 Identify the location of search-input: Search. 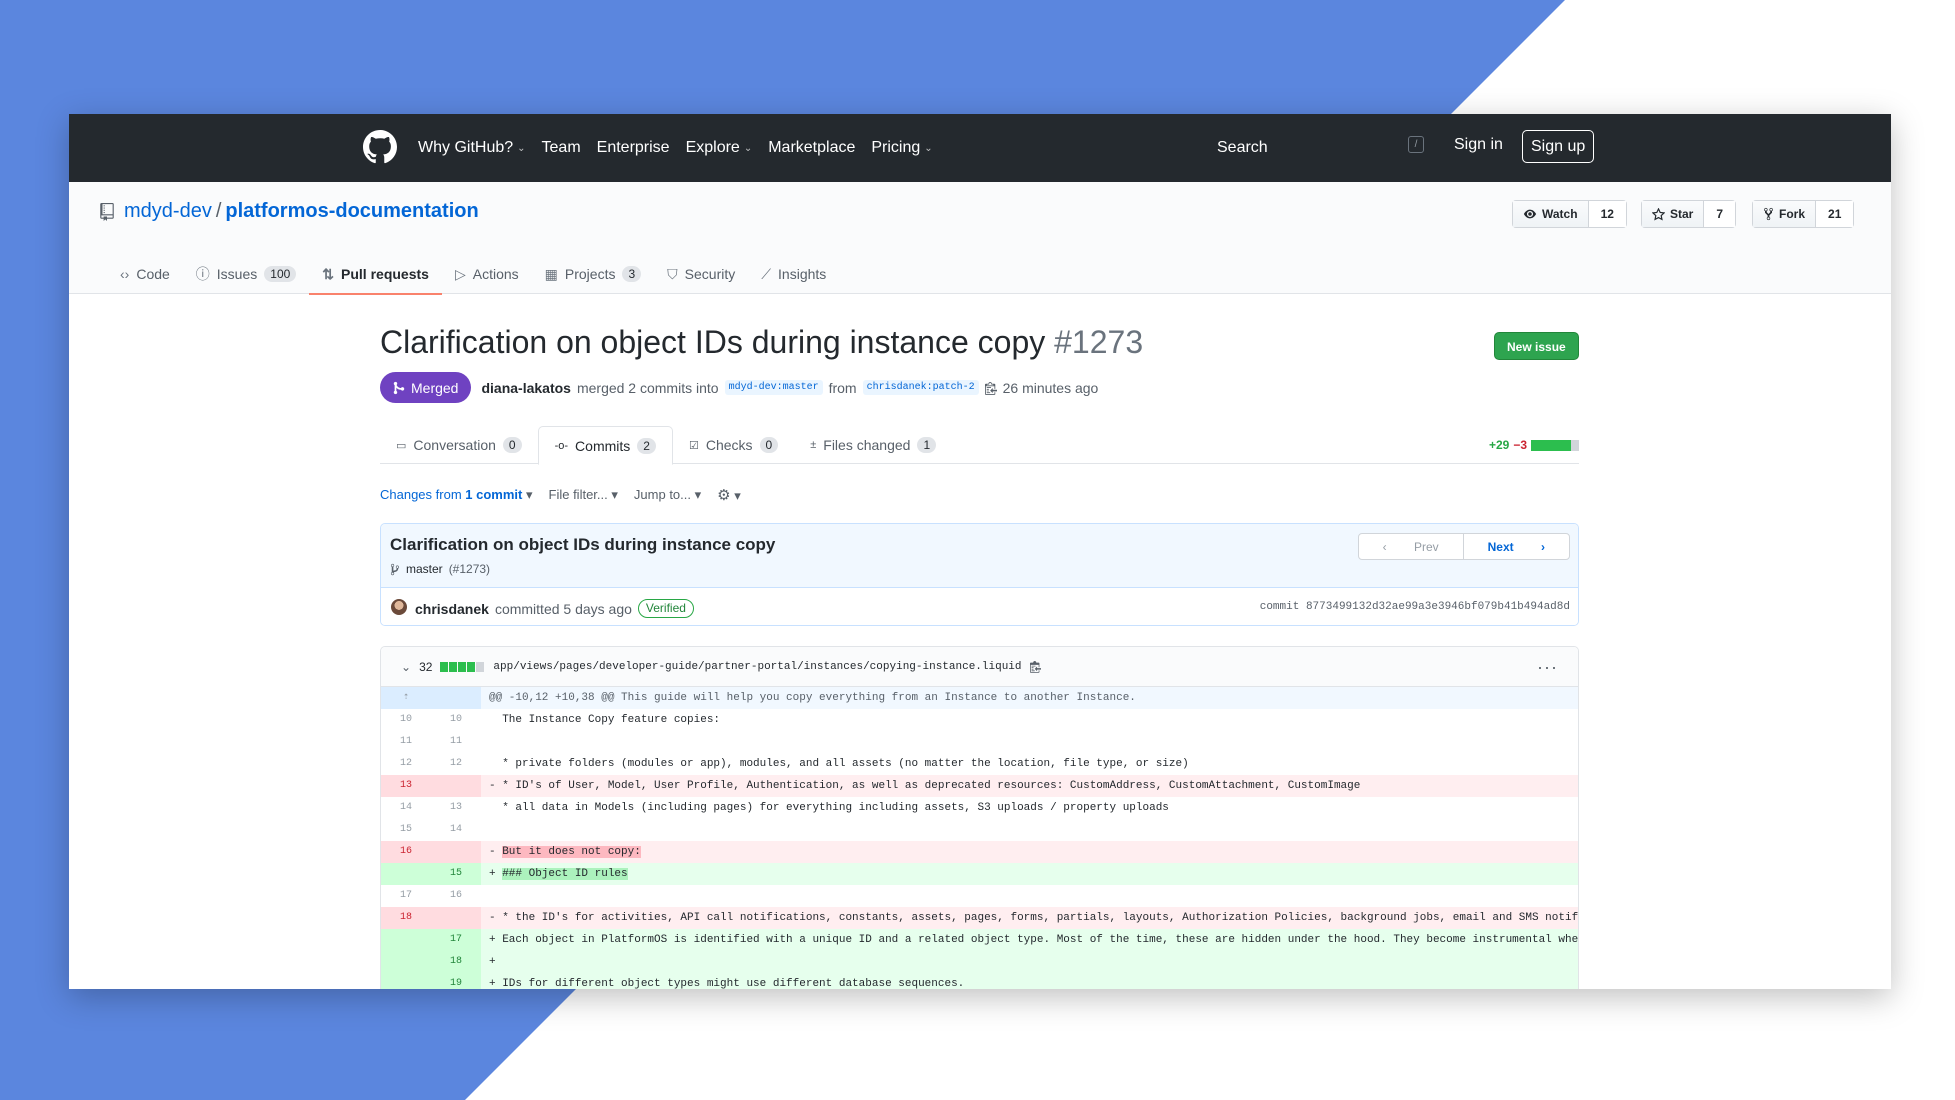
(1348, 148).